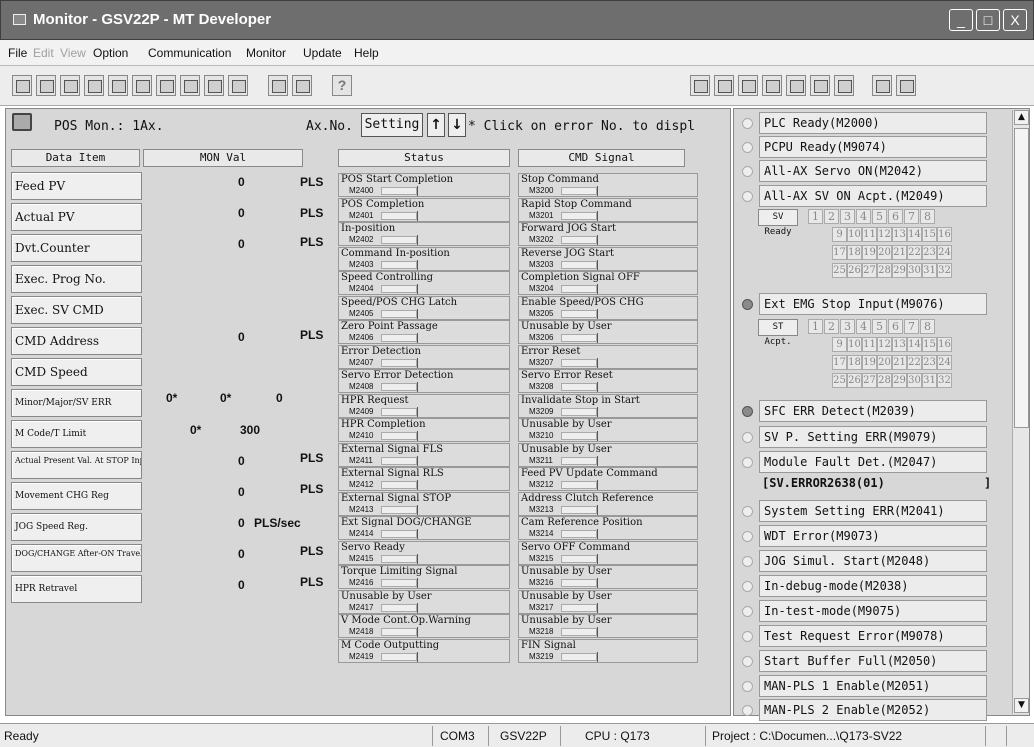 This screenshot has height=747, width=1034. I want to click on system-signal: SV P. Setting ERR(M9079), so click(873, 437).